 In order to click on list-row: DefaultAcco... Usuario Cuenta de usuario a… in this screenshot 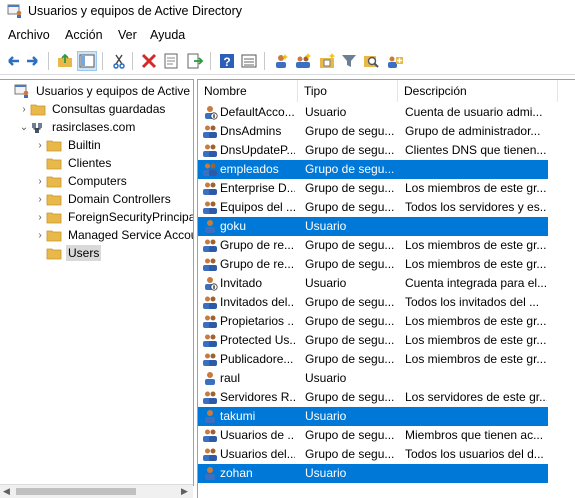, I will do `click(373, 112)`.